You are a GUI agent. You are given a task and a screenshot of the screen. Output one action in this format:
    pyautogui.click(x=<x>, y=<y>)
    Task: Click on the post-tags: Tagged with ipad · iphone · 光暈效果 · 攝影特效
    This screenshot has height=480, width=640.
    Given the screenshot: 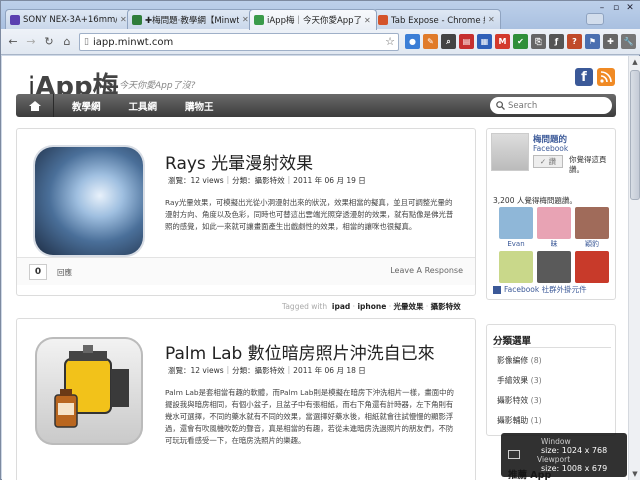 What is the action you would take?
    pyautogui.click(x=371, y=306)
    